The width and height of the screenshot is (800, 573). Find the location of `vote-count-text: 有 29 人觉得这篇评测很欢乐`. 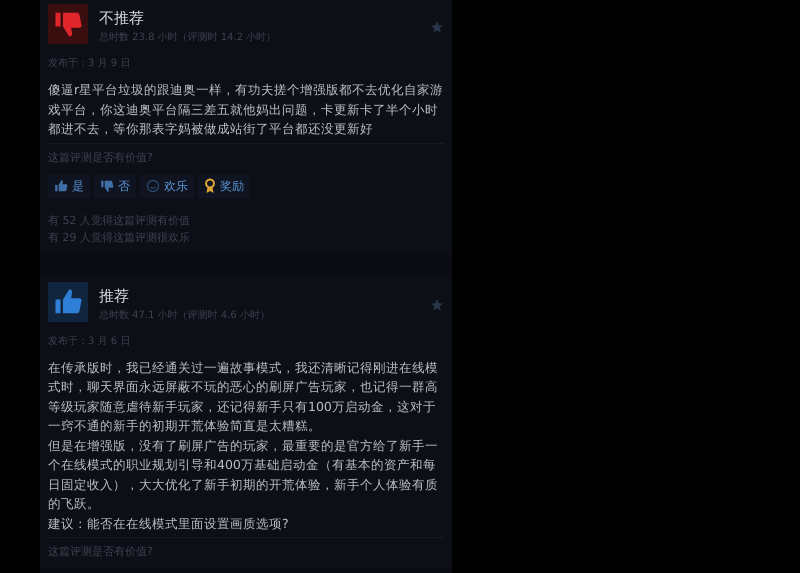

vote-count-text: 有 29 人觉得这篇评测很欢乐 is located at coordinates (119, 238).